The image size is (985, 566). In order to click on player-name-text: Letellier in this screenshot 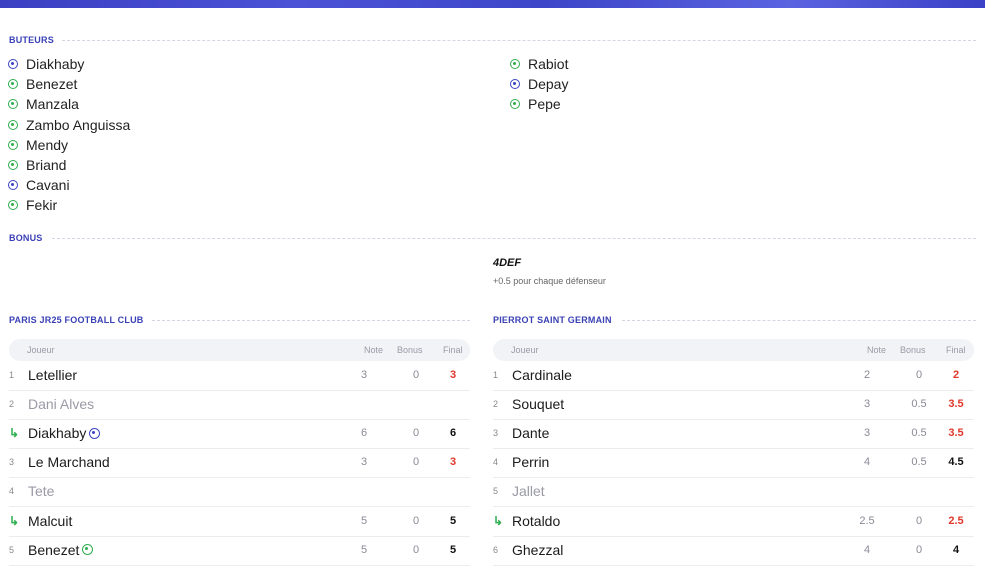, I will do `click(53, 375)`.